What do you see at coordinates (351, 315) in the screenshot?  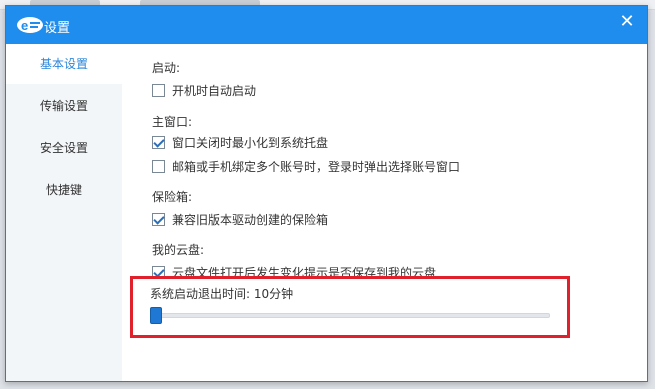 I see `auto-exit-slider-track` at bounding box center [351, 315].